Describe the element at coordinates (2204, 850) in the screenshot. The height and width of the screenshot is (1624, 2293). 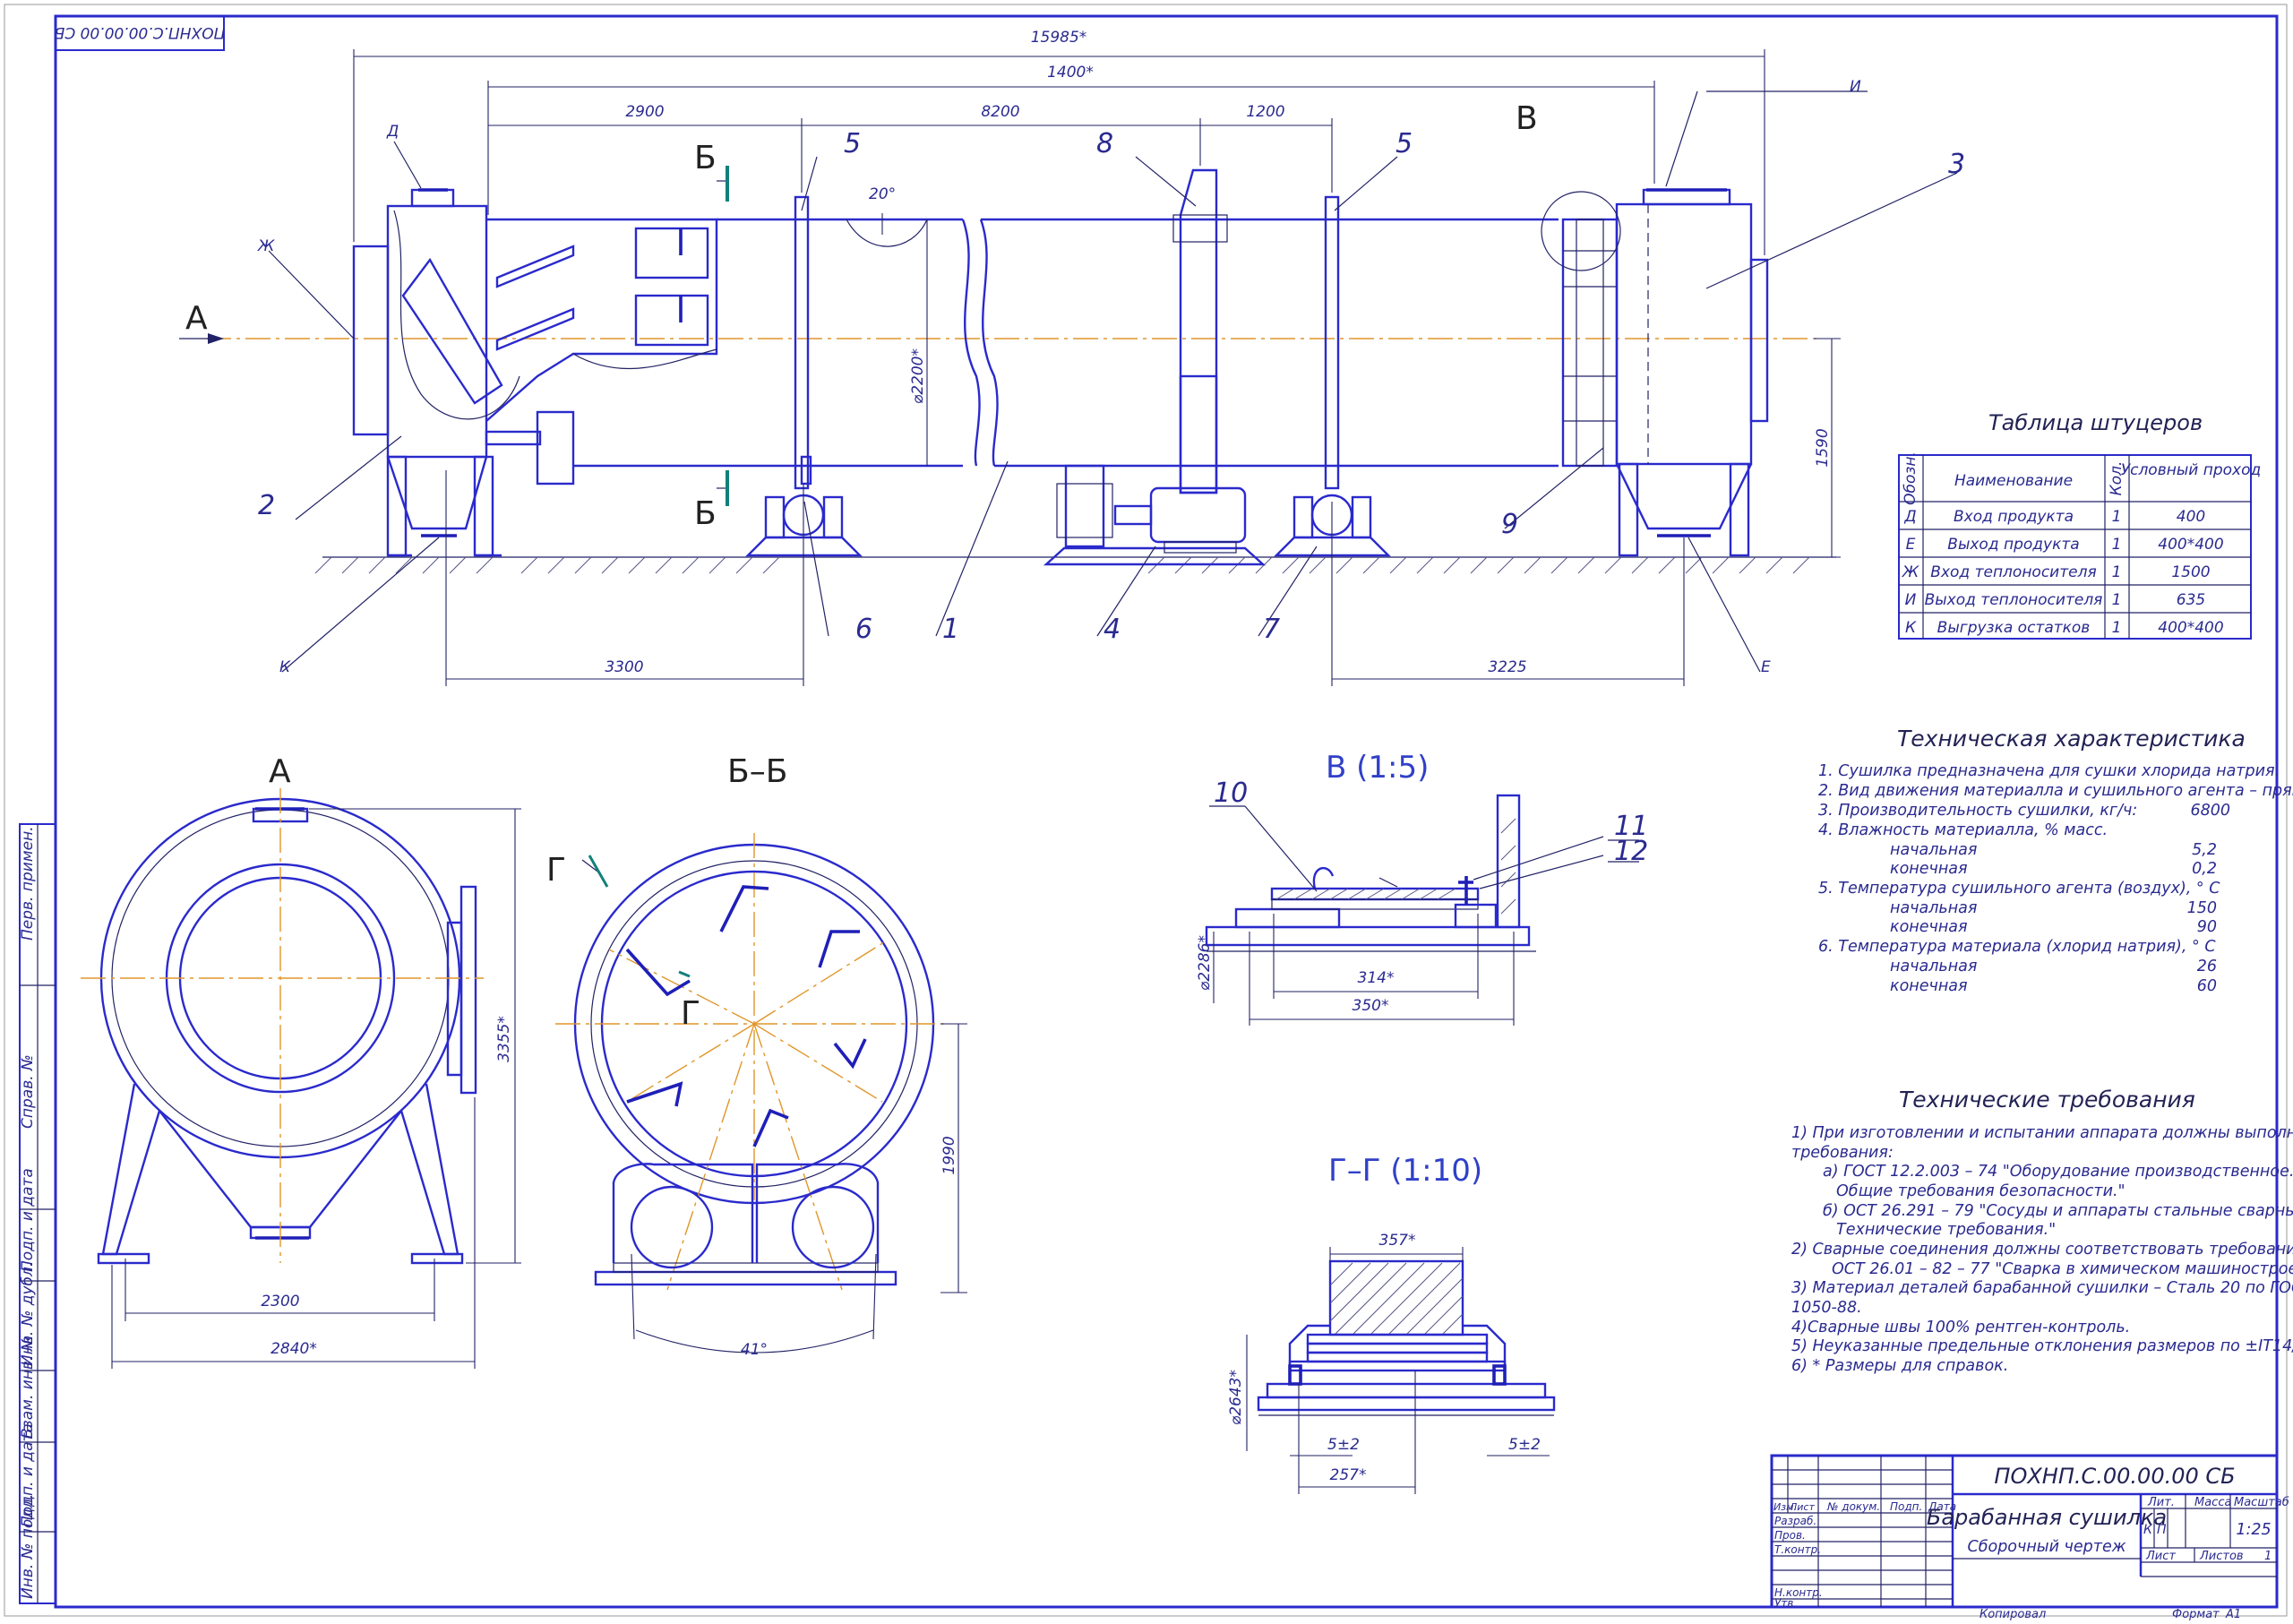
I see `tech-char-value-5: 5,2` at that location.